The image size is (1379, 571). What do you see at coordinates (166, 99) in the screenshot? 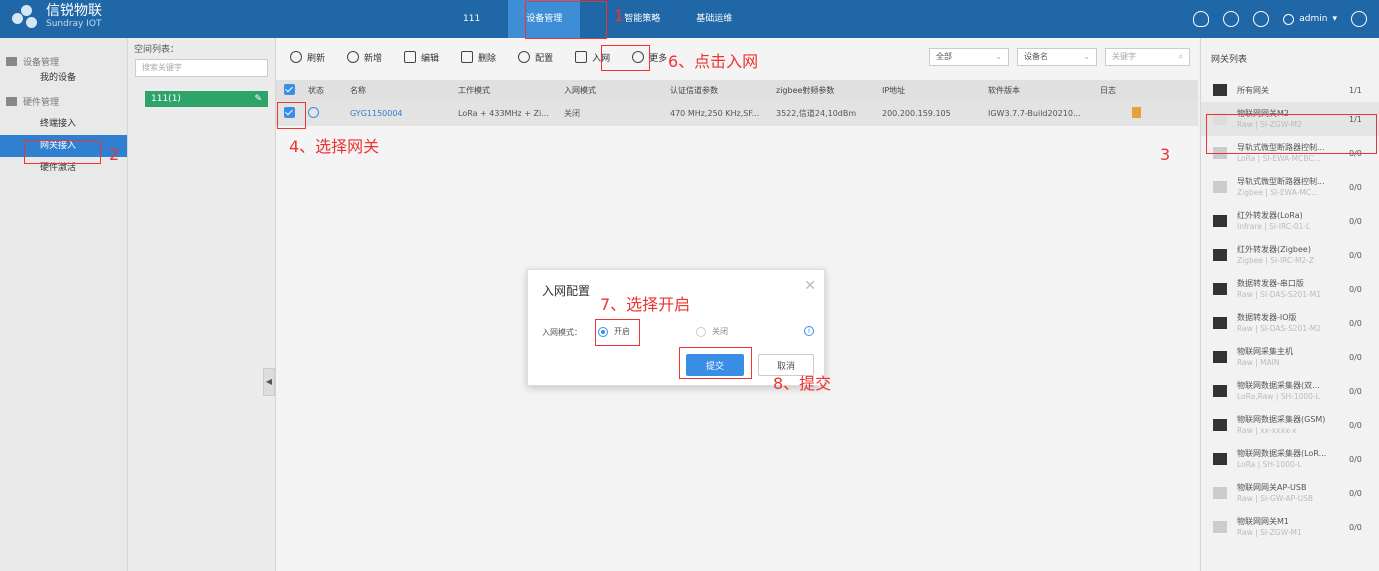
I see `space-node-label: 111(1)` at bounding box center [166, 99].